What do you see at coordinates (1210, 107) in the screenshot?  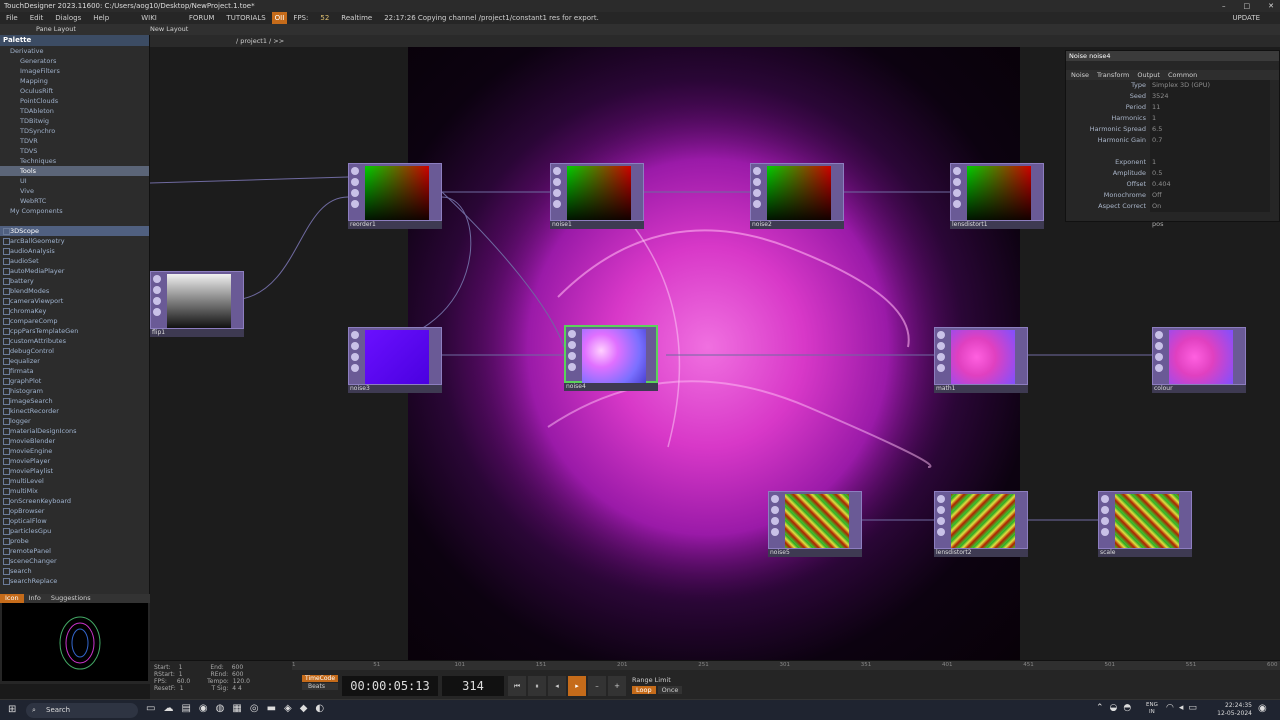 I see `param-value: 11` at bounding box center [1210, 107].